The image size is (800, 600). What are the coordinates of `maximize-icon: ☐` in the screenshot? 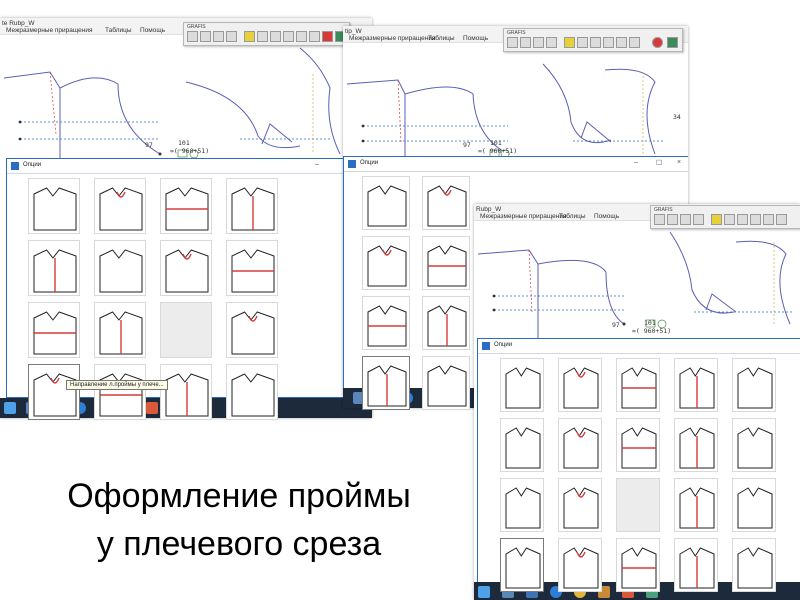 It's located at (659, 163).